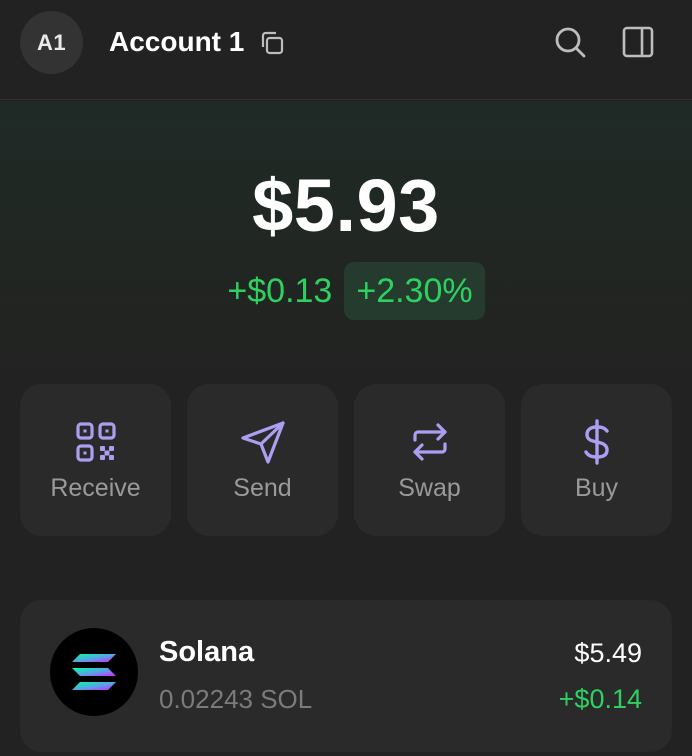  I want to click on sidebar-panel-icon, so click(638, 42).